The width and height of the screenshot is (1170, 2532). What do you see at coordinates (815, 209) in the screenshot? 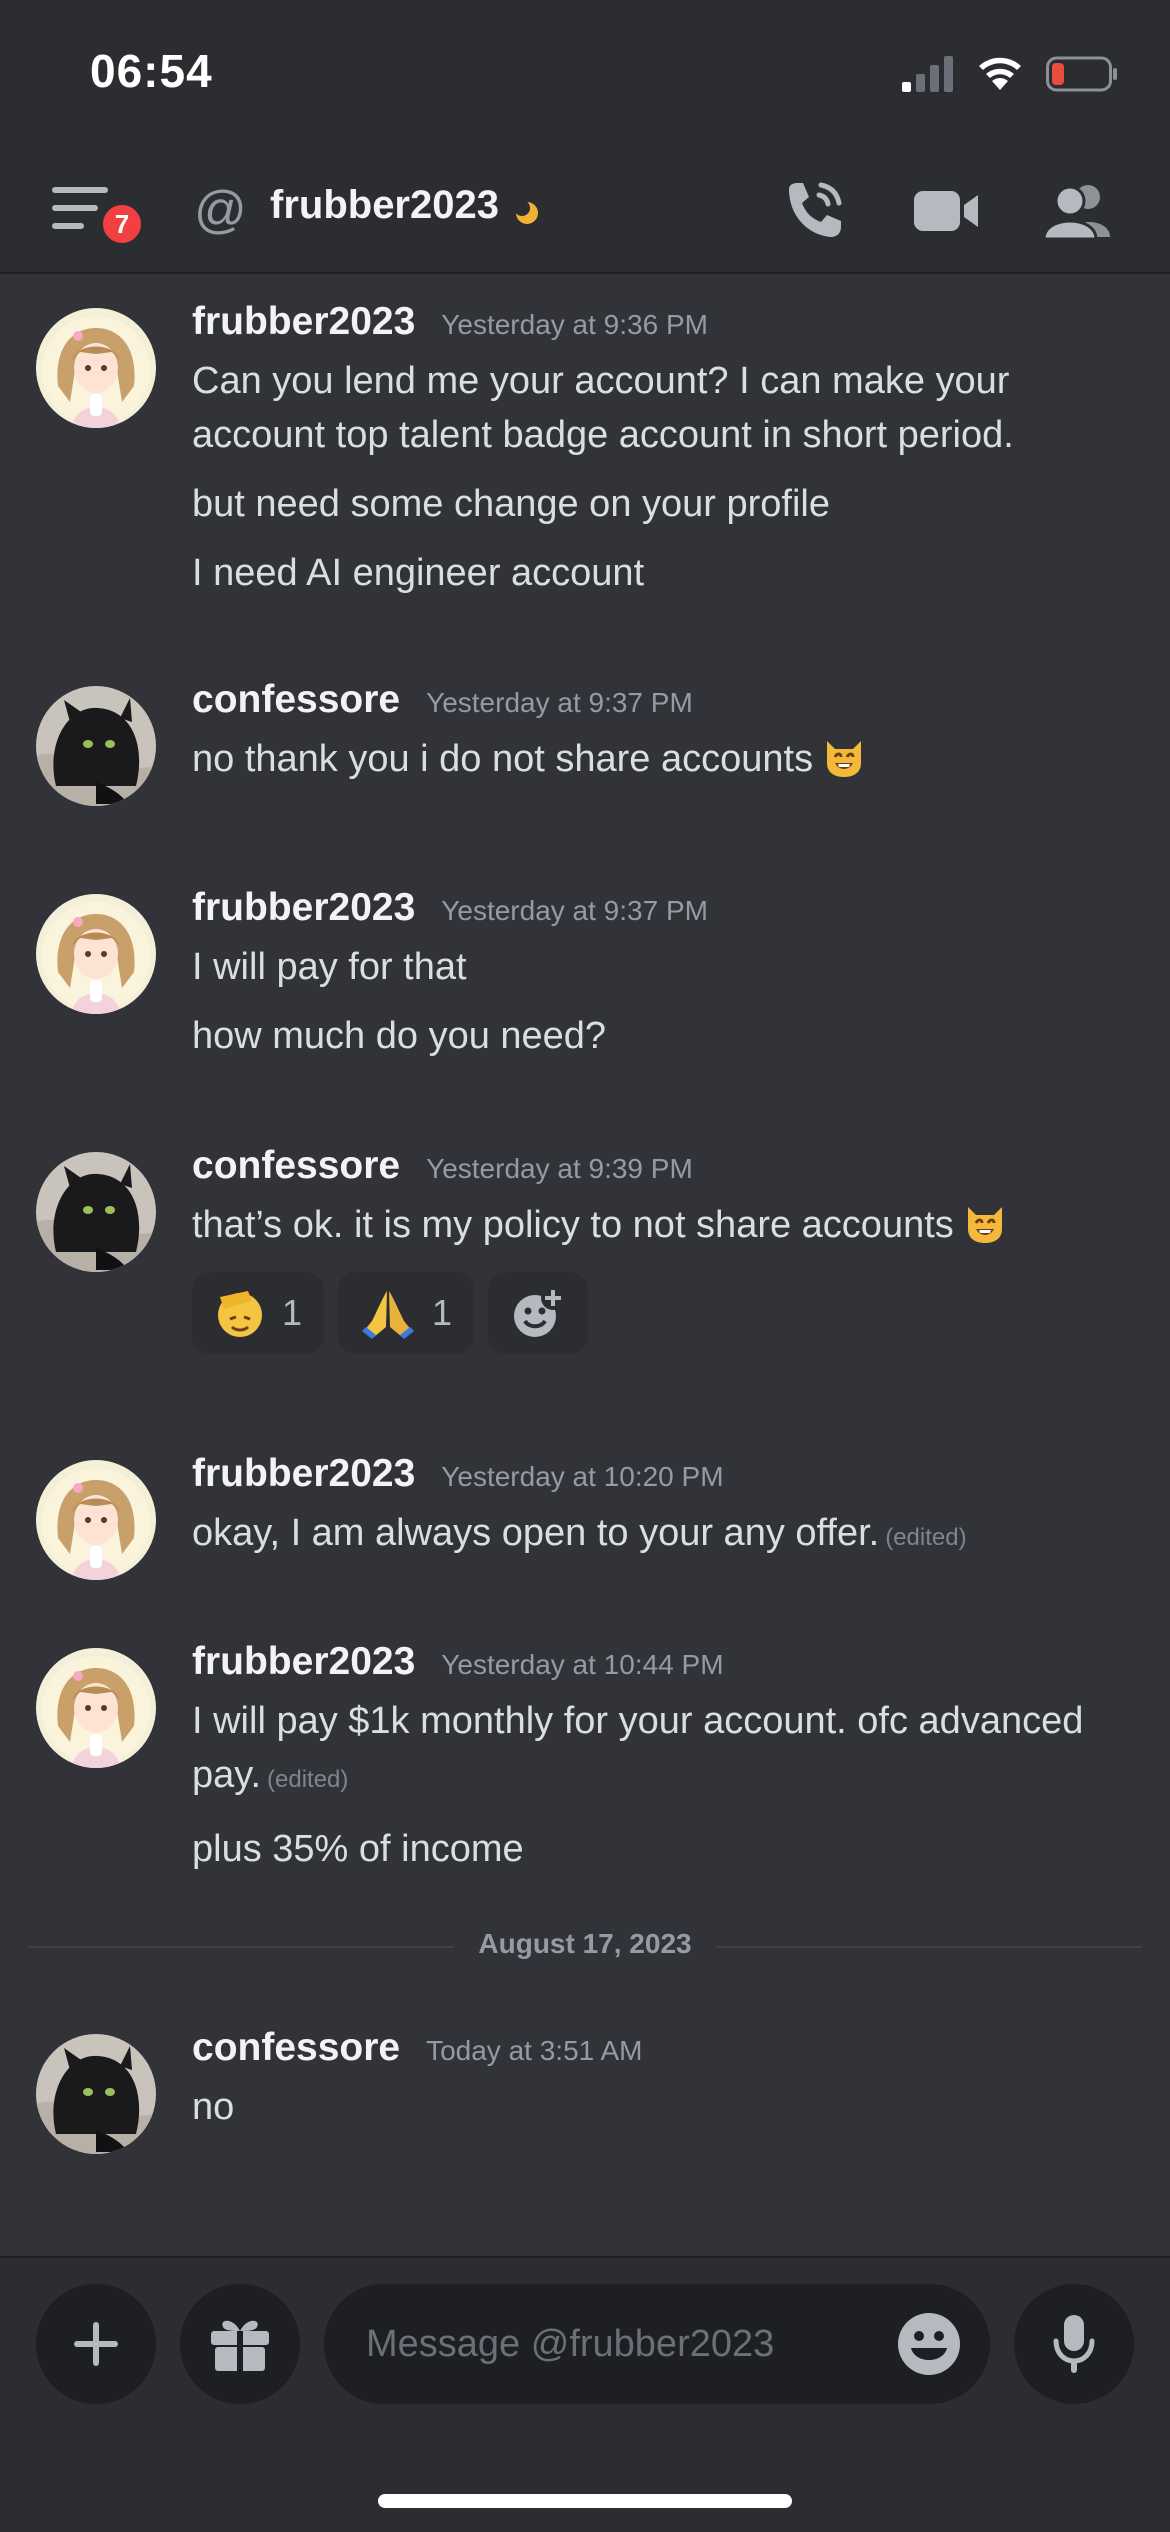
I see `voice-call-icon` at bounding box center [815, 209].